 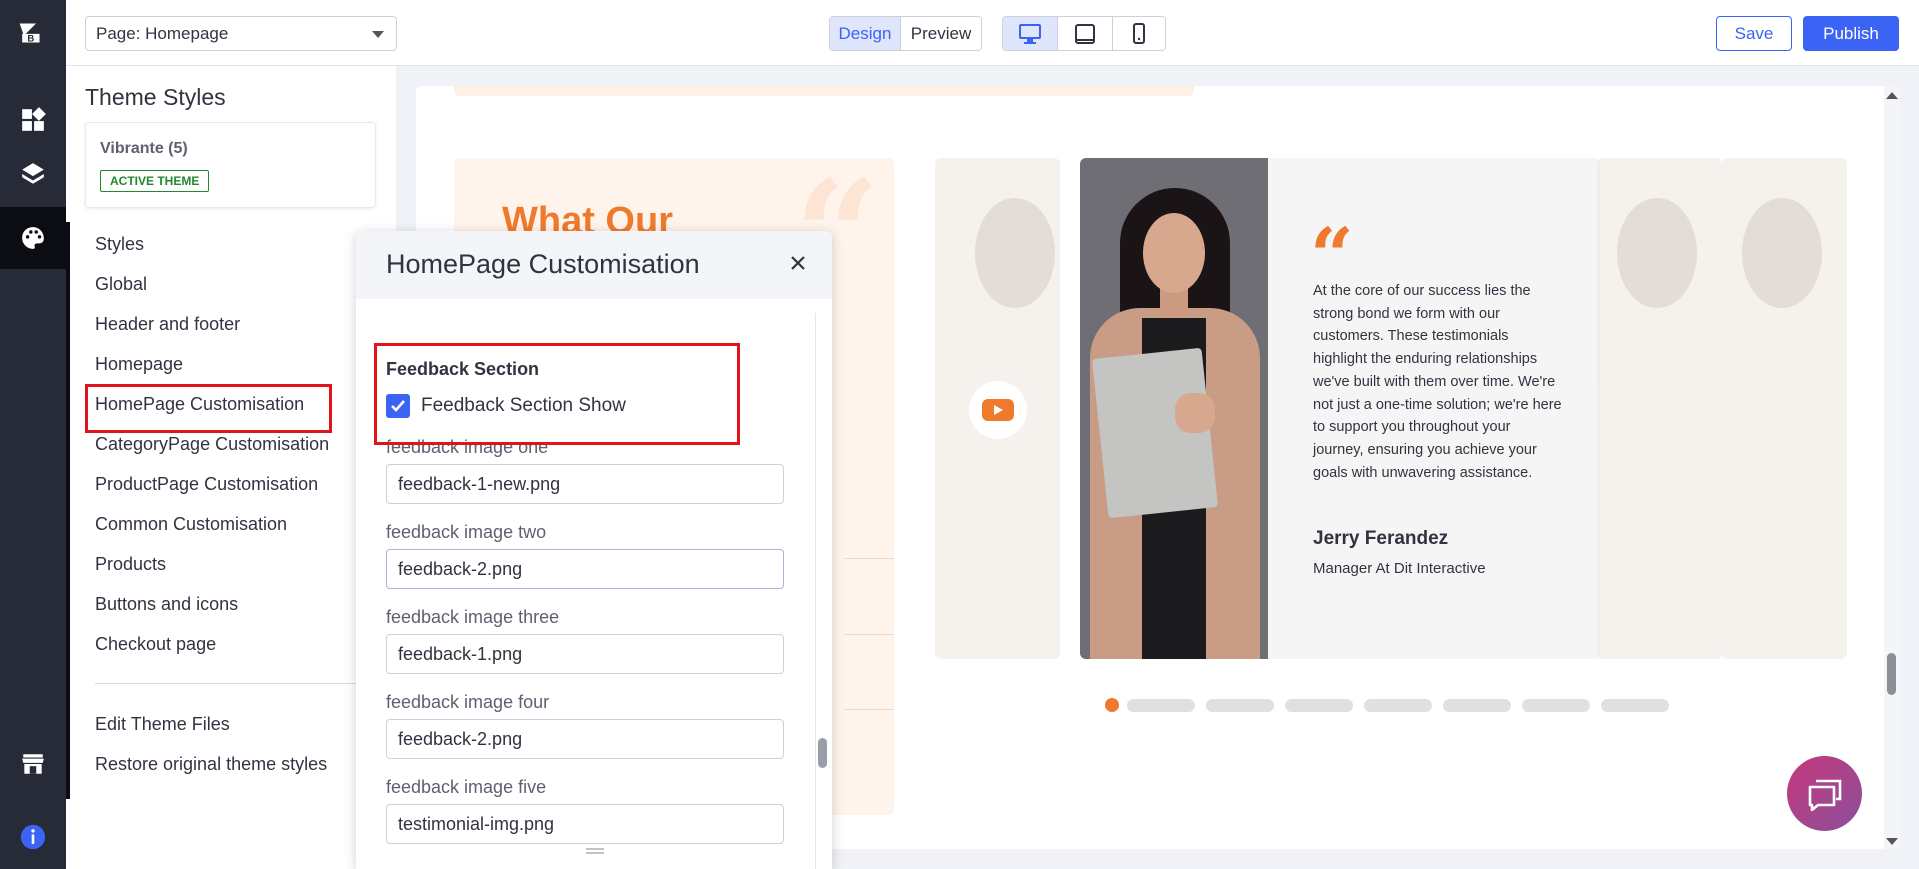 I want to click on dashboard-icon, so click(x=33, y=120).